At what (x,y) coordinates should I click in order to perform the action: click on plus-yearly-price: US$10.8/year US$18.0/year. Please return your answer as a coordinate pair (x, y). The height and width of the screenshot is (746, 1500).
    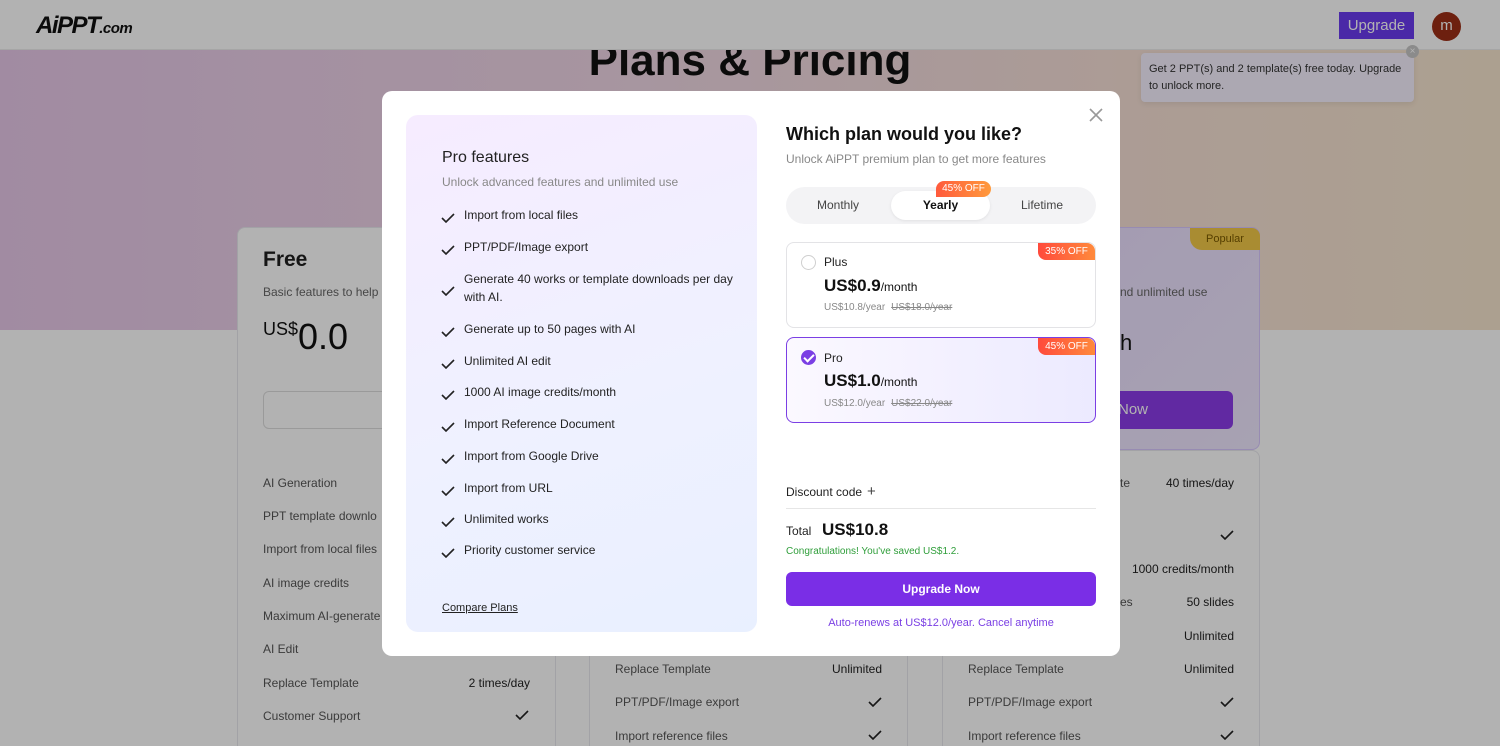
    Looking at the image, I should click on (888, 307).